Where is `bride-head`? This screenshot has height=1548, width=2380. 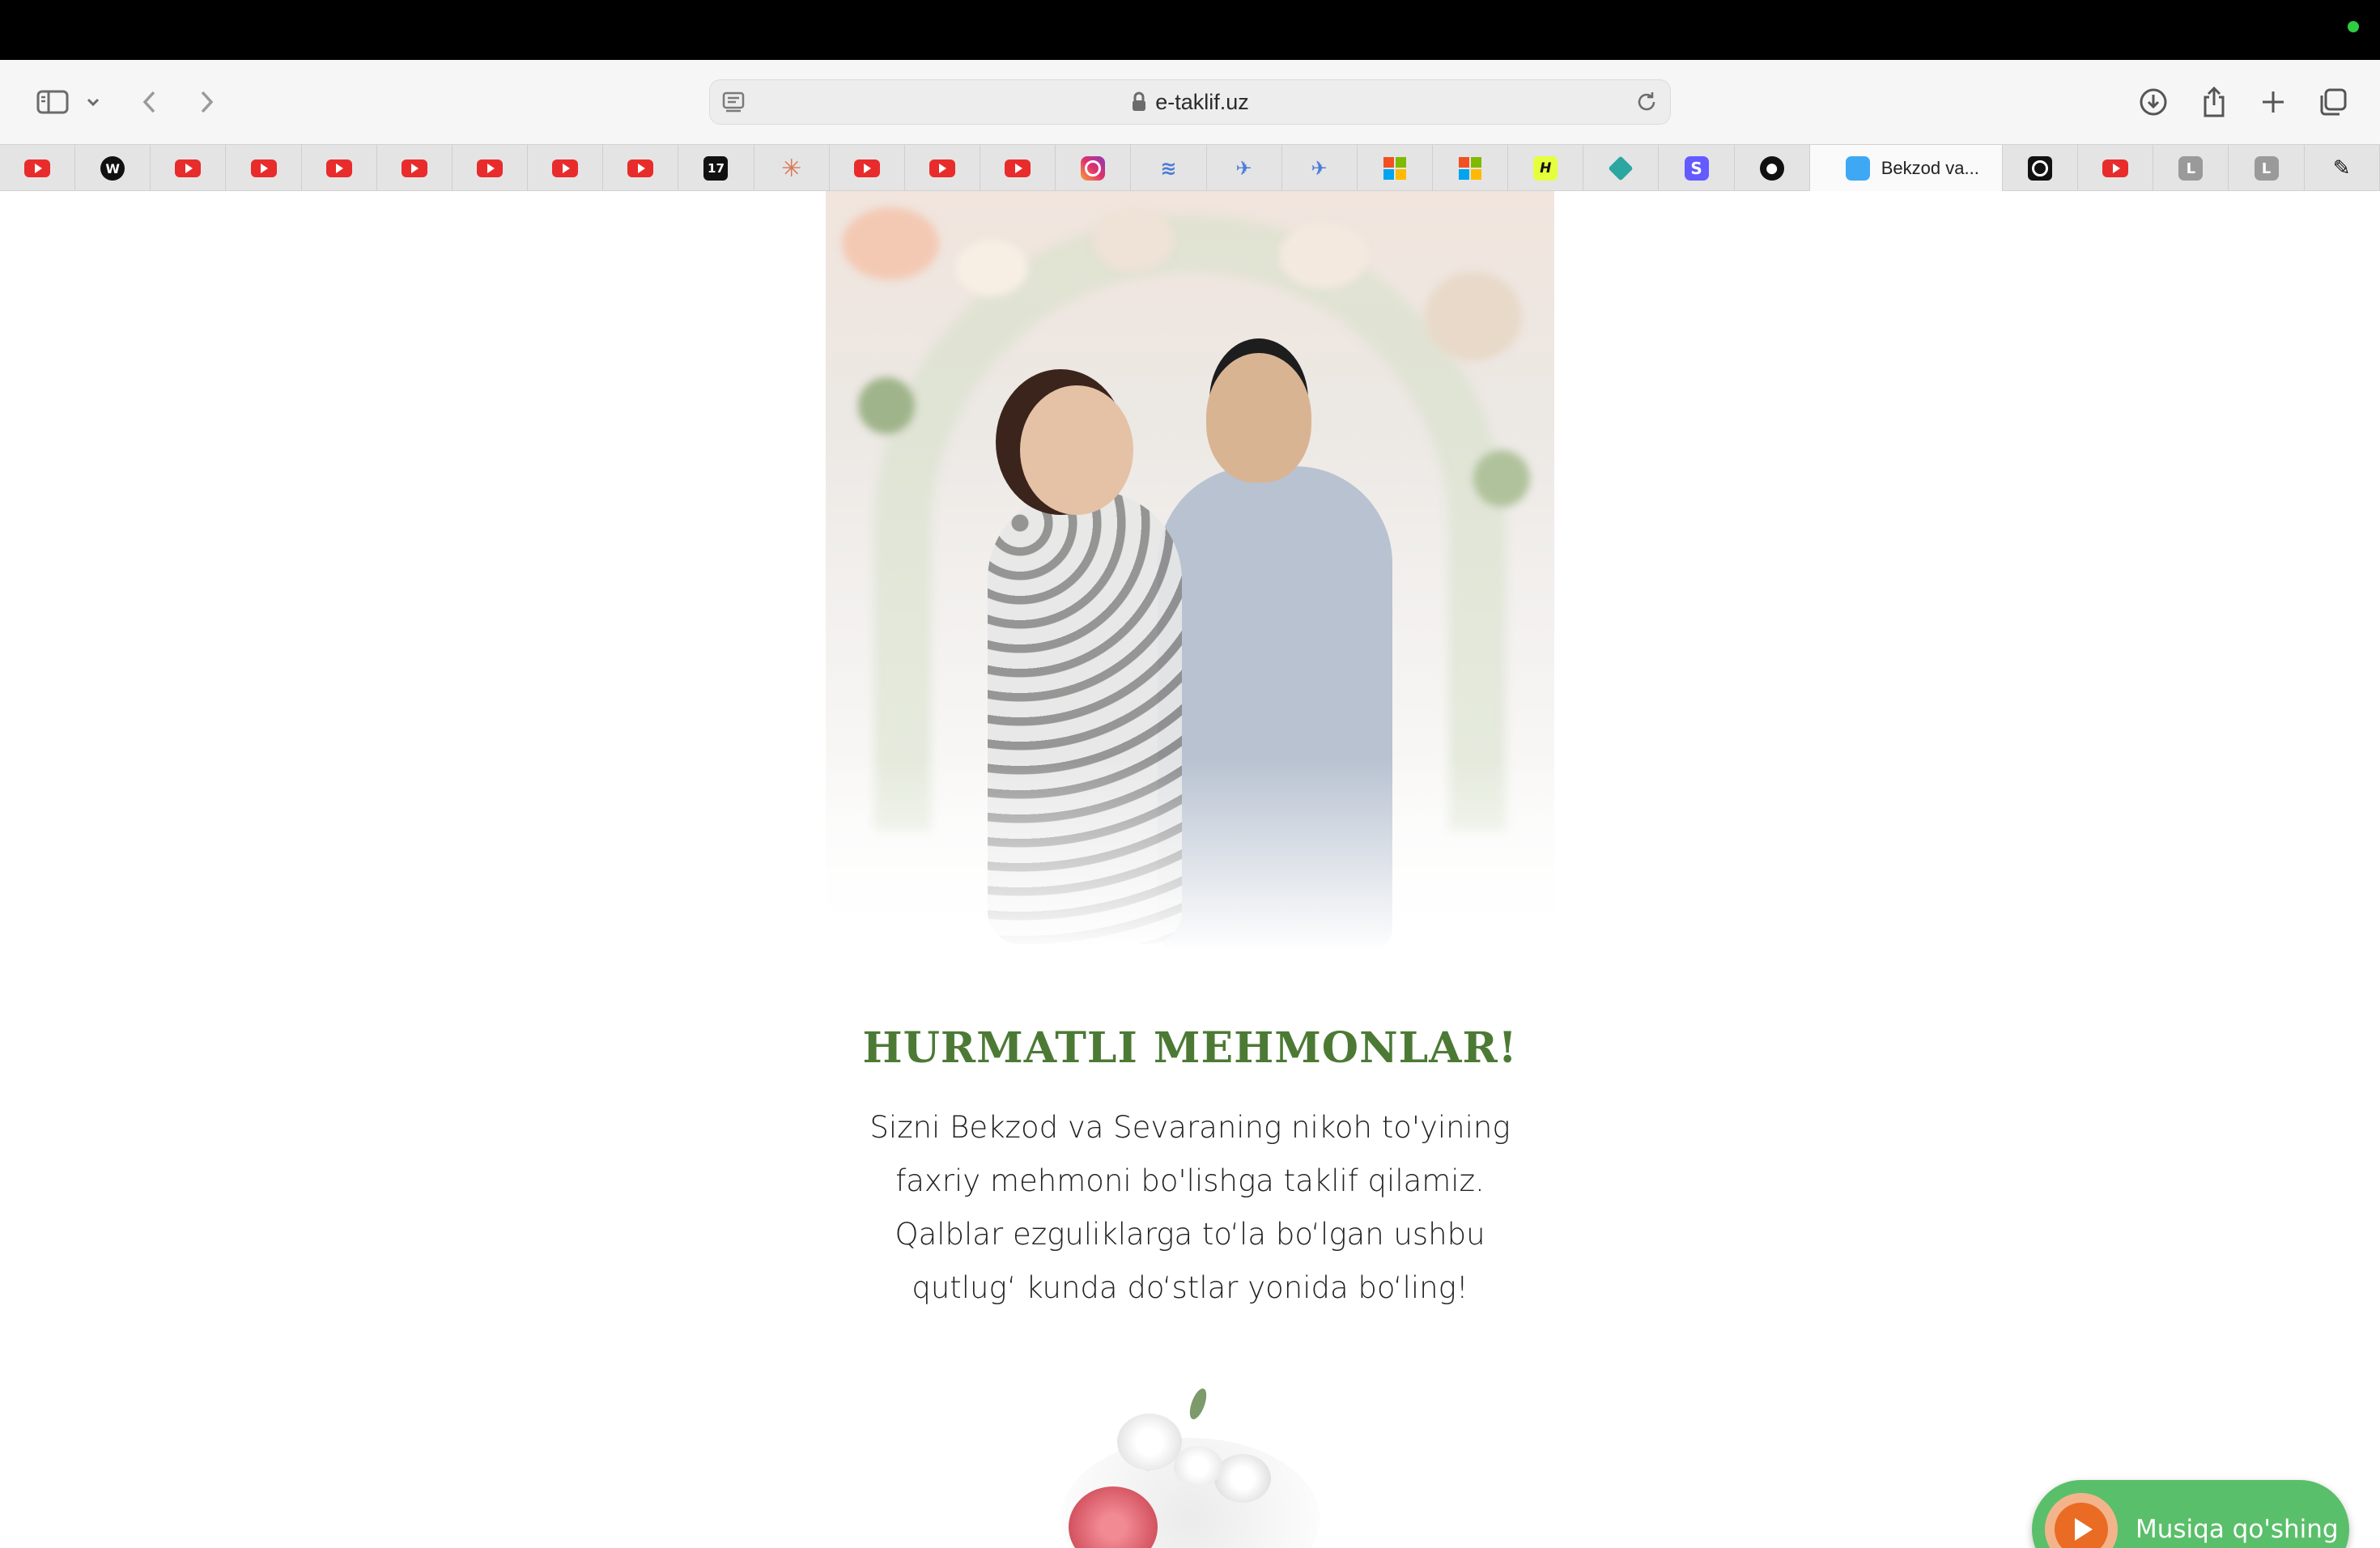
bride-head is located at coordinates (1076, 450).